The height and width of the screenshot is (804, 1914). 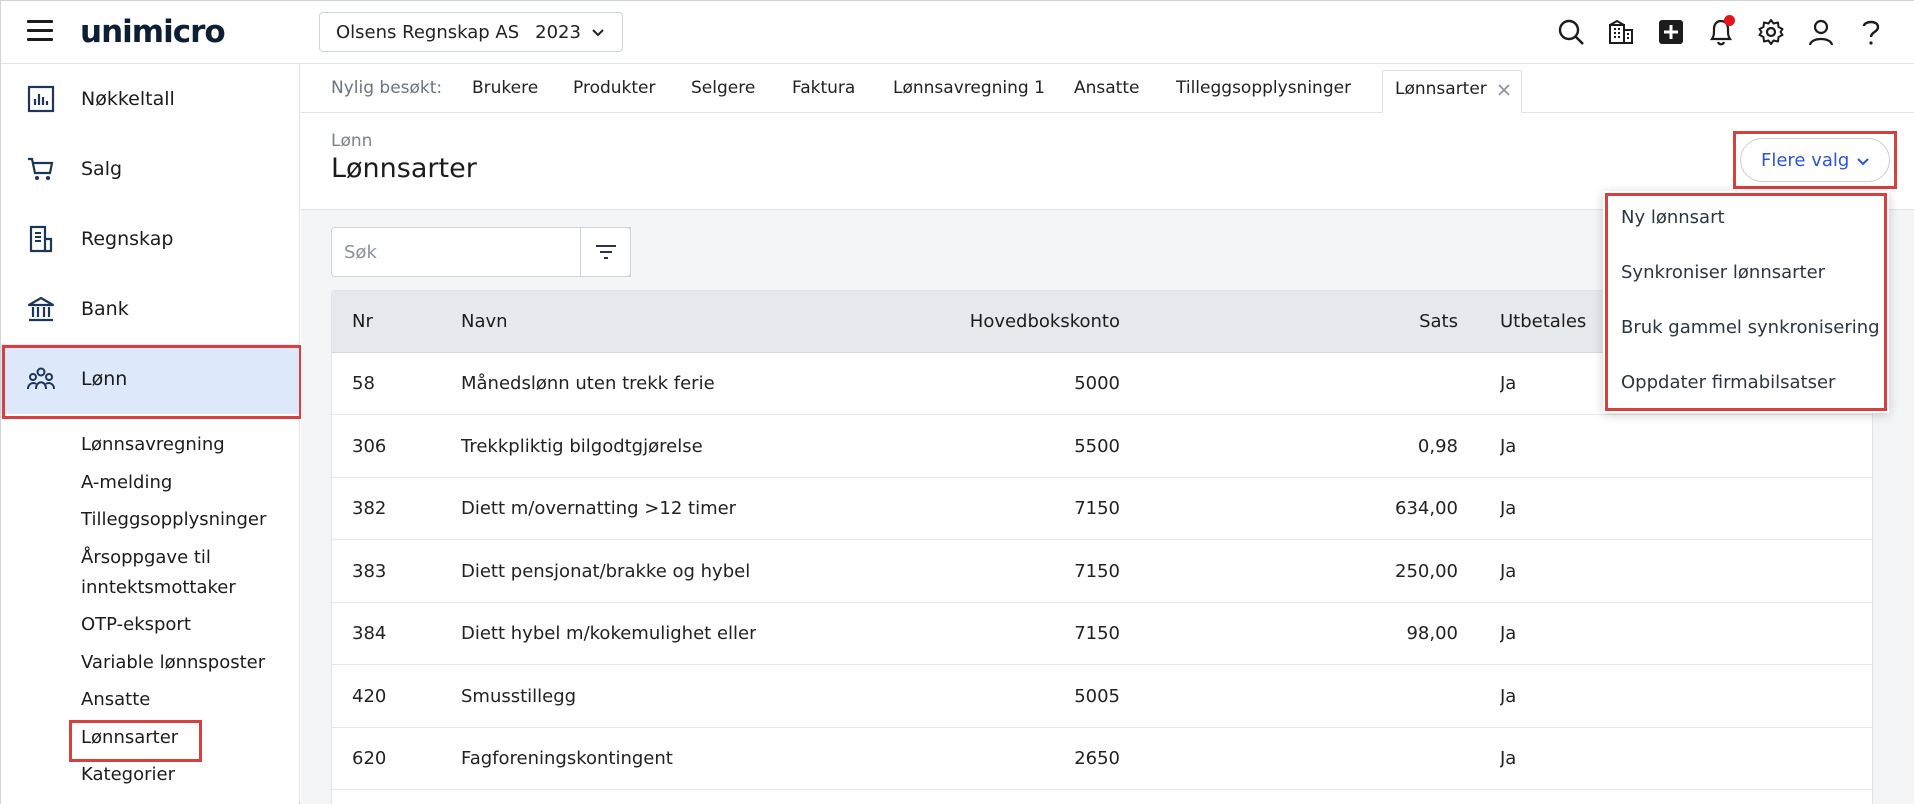 What do you see at coordinates (1426, 508) in the screenshot?
I see `cell-sats: 634,00` at bounding box center [1426, 508].